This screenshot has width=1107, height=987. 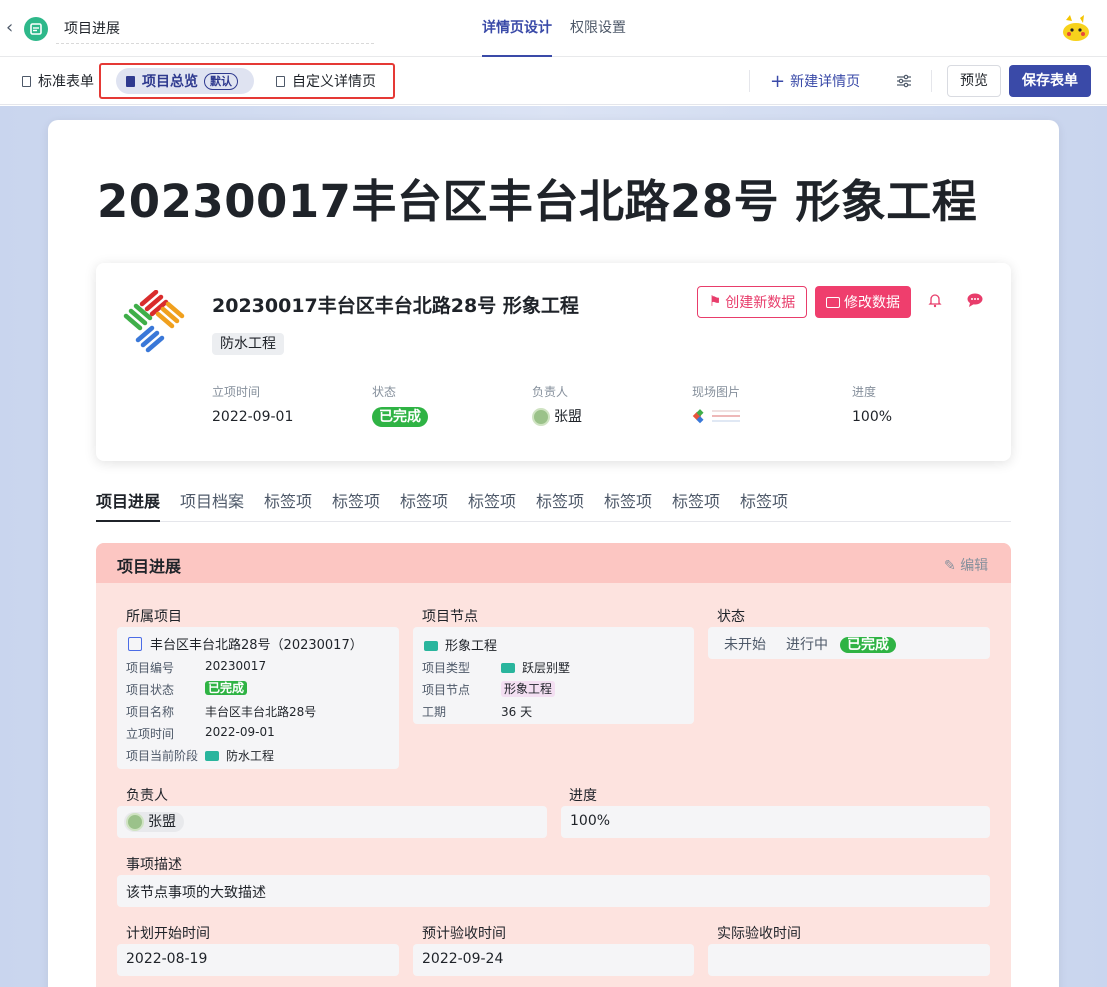 What do you see at coordinates (864, 392) in the screenshot?
I see `meta-label: 进度` at bounding box center [864, 392].